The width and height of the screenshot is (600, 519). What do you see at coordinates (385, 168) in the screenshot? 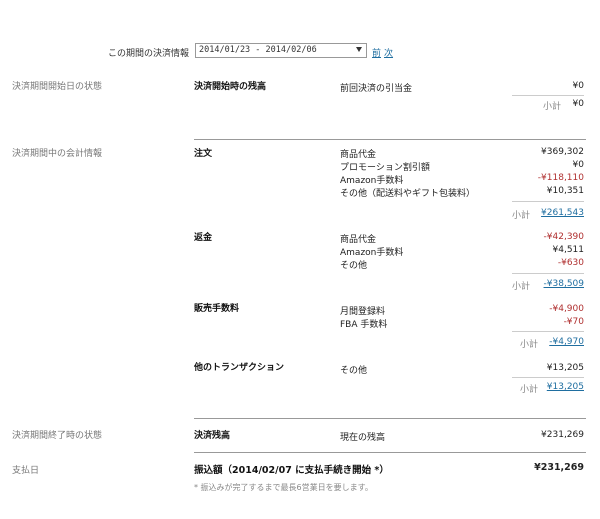
I see `orders-item-label: プロモーション割引額` at bounding box center [385, 168].